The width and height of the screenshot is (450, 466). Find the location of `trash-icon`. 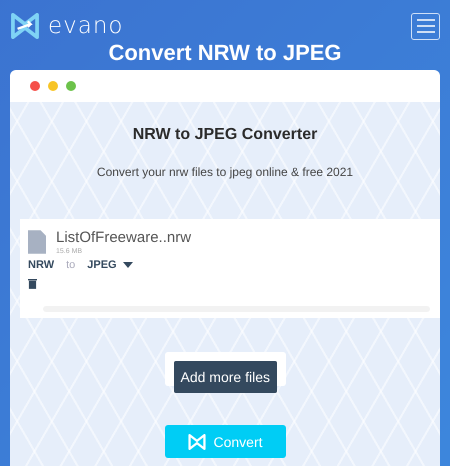

trash-icon is located at coordinates (32, 283).